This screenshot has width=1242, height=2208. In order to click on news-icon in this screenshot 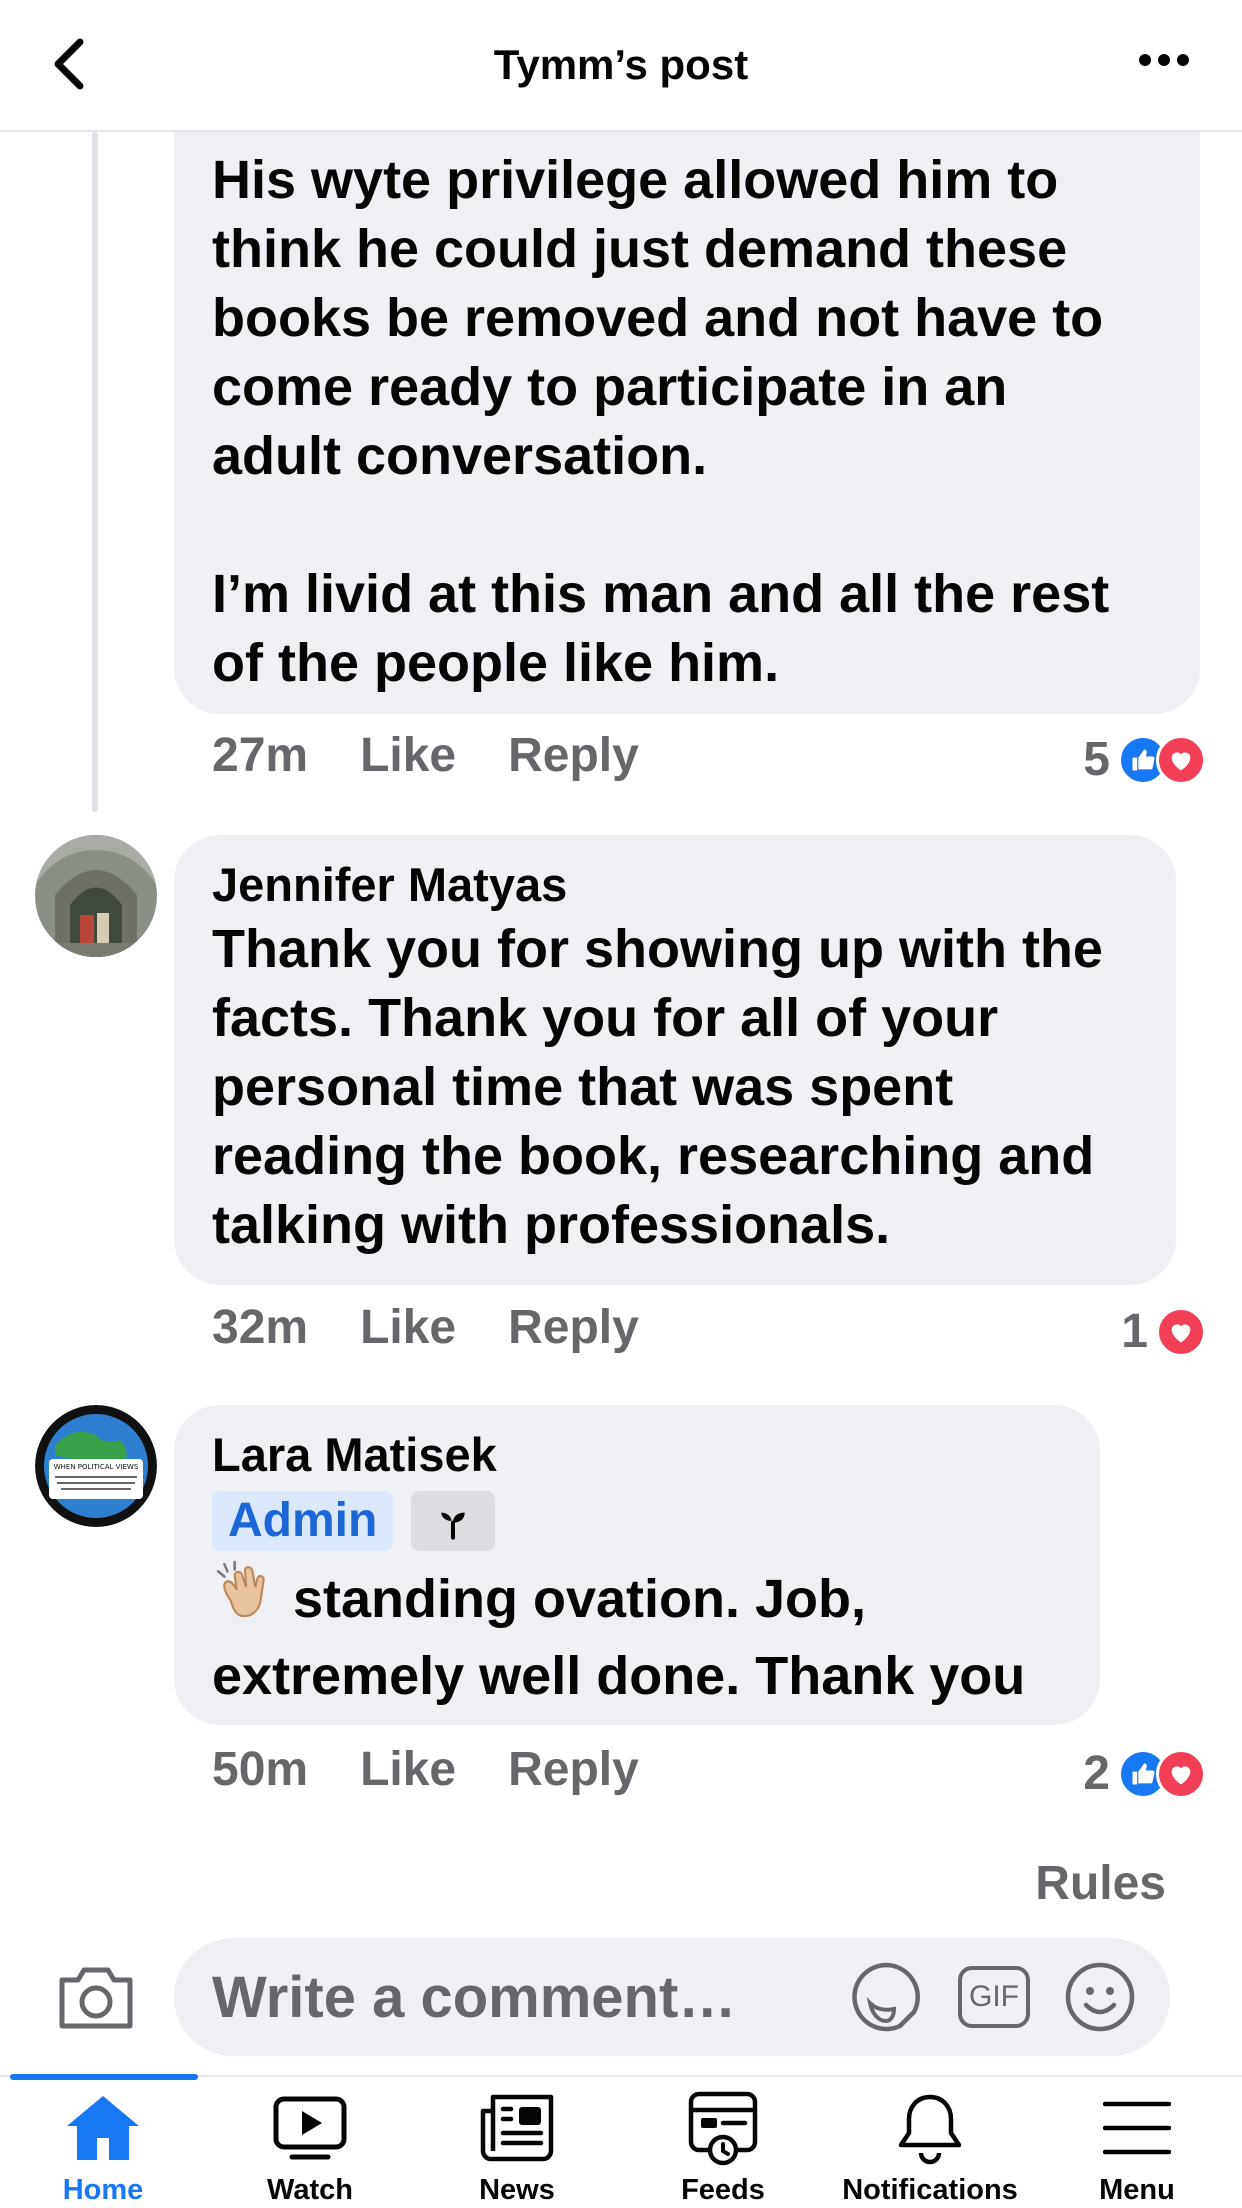, I will do `click(517, 2128)`.